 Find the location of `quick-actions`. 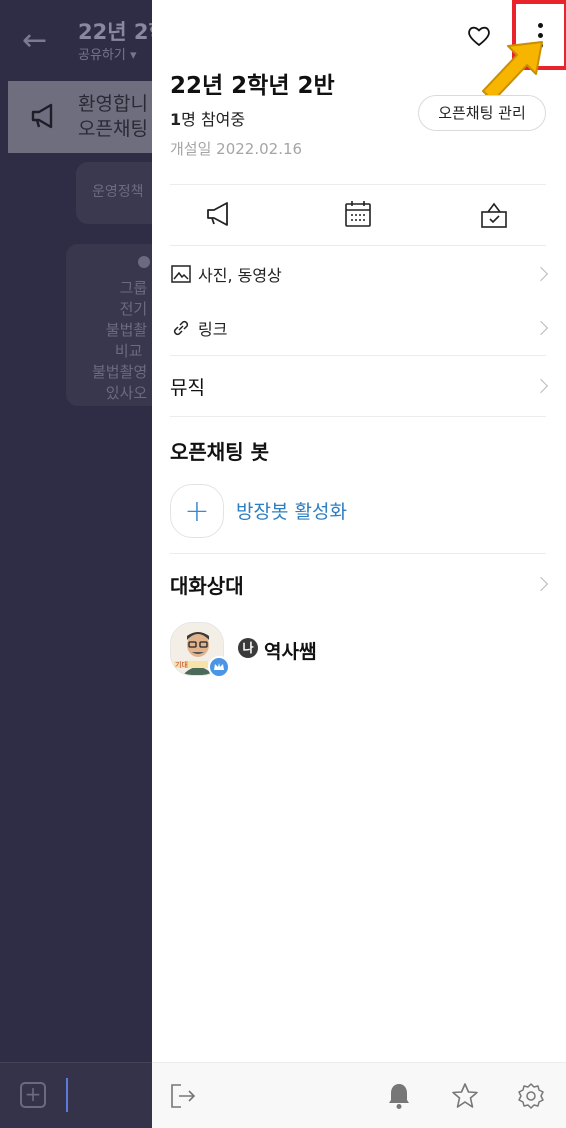

quick-actions is located at coordinates (359, 215).